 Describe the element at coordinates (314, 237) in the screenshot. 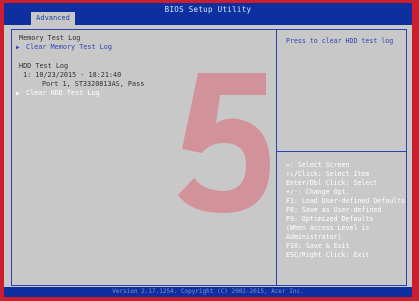

I see `help-key-administrator: Administrator)` at that location.